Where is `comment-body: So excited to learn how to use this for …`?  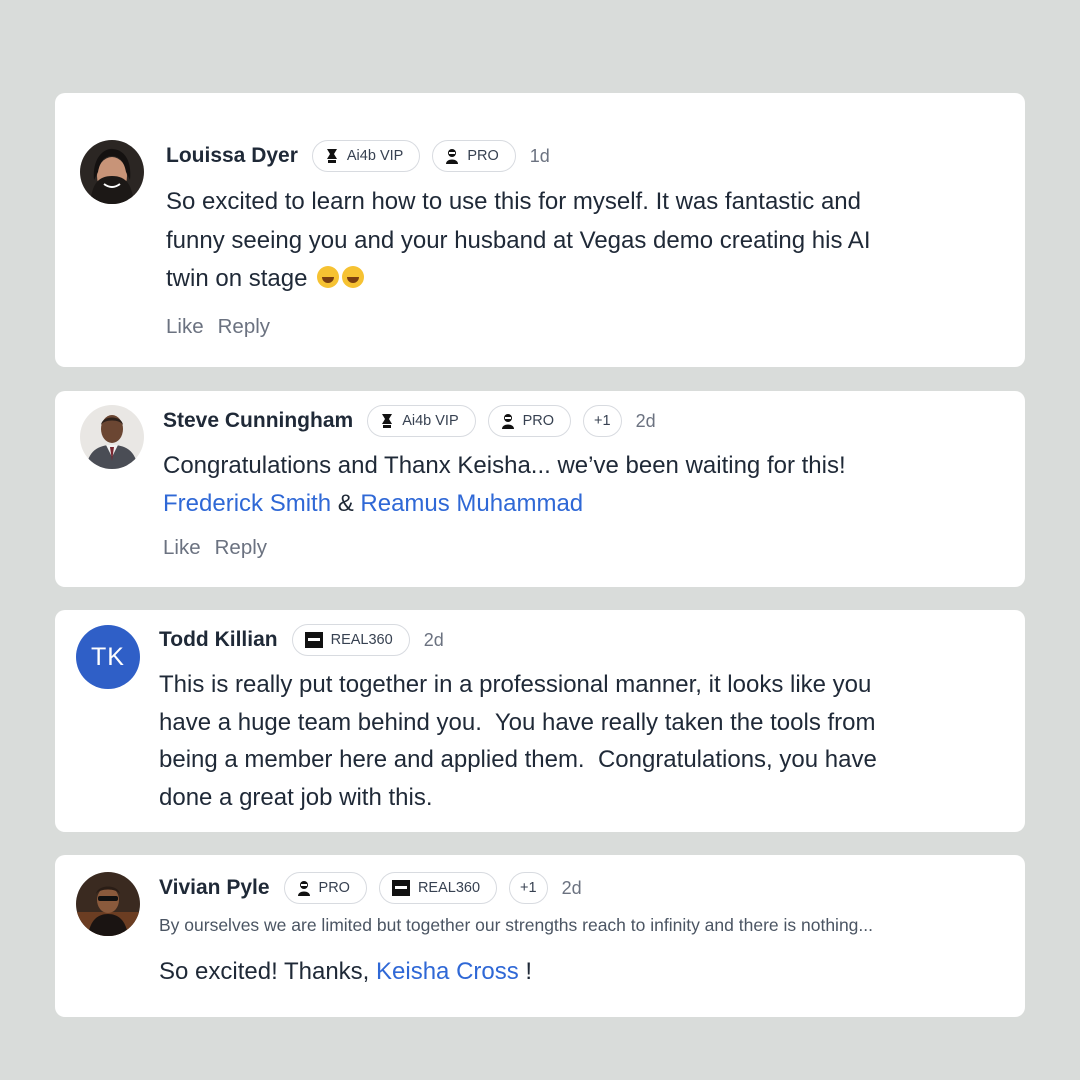
comment-body: So excited to learn how to use this for … is located at coordinates (518, 241).